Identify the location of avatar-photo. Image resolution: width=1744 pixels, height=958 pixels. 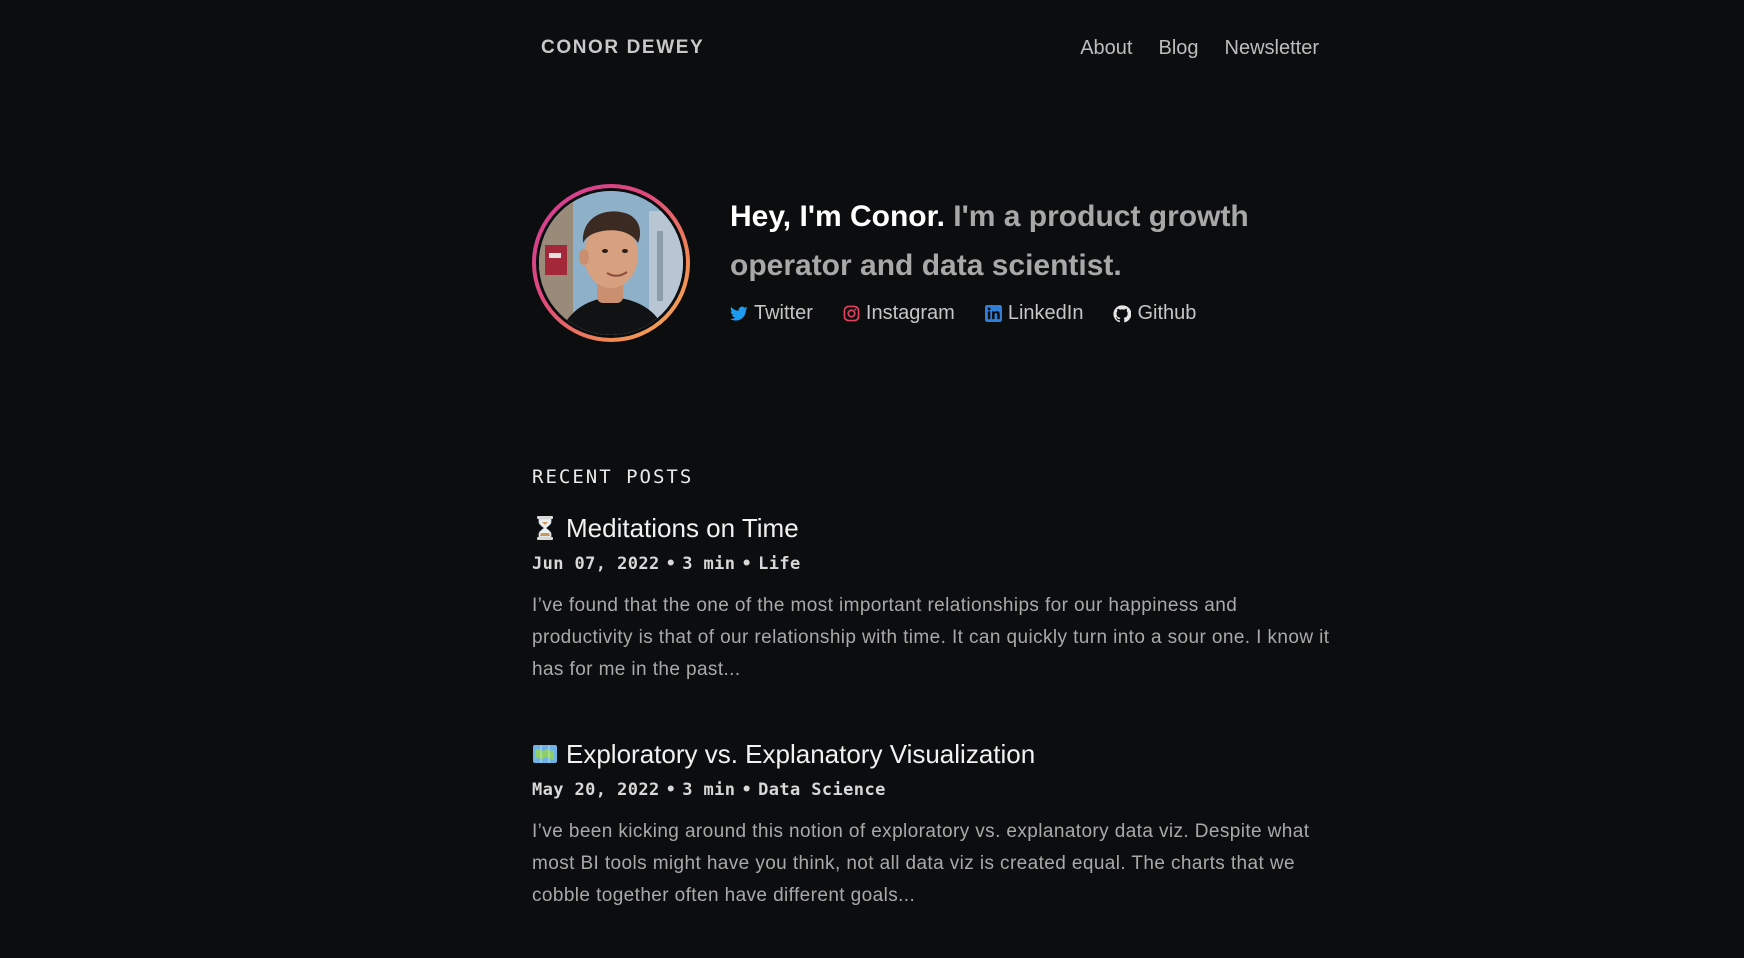
(611, 263).